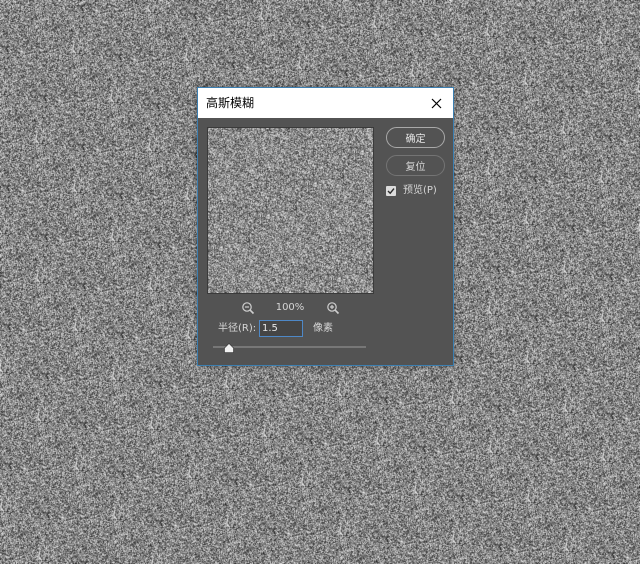 This screenshot has width=640, height=564. I want to click on zoom-in-icon, so click(333, 308).